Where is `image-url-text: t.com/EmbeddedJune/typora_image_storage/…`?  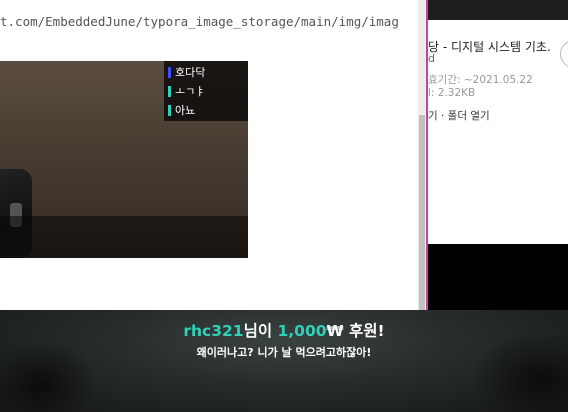
image-url-text: t.com/EmbeddedJune/typora_image_storage/… is located at coordinates (199, 21).